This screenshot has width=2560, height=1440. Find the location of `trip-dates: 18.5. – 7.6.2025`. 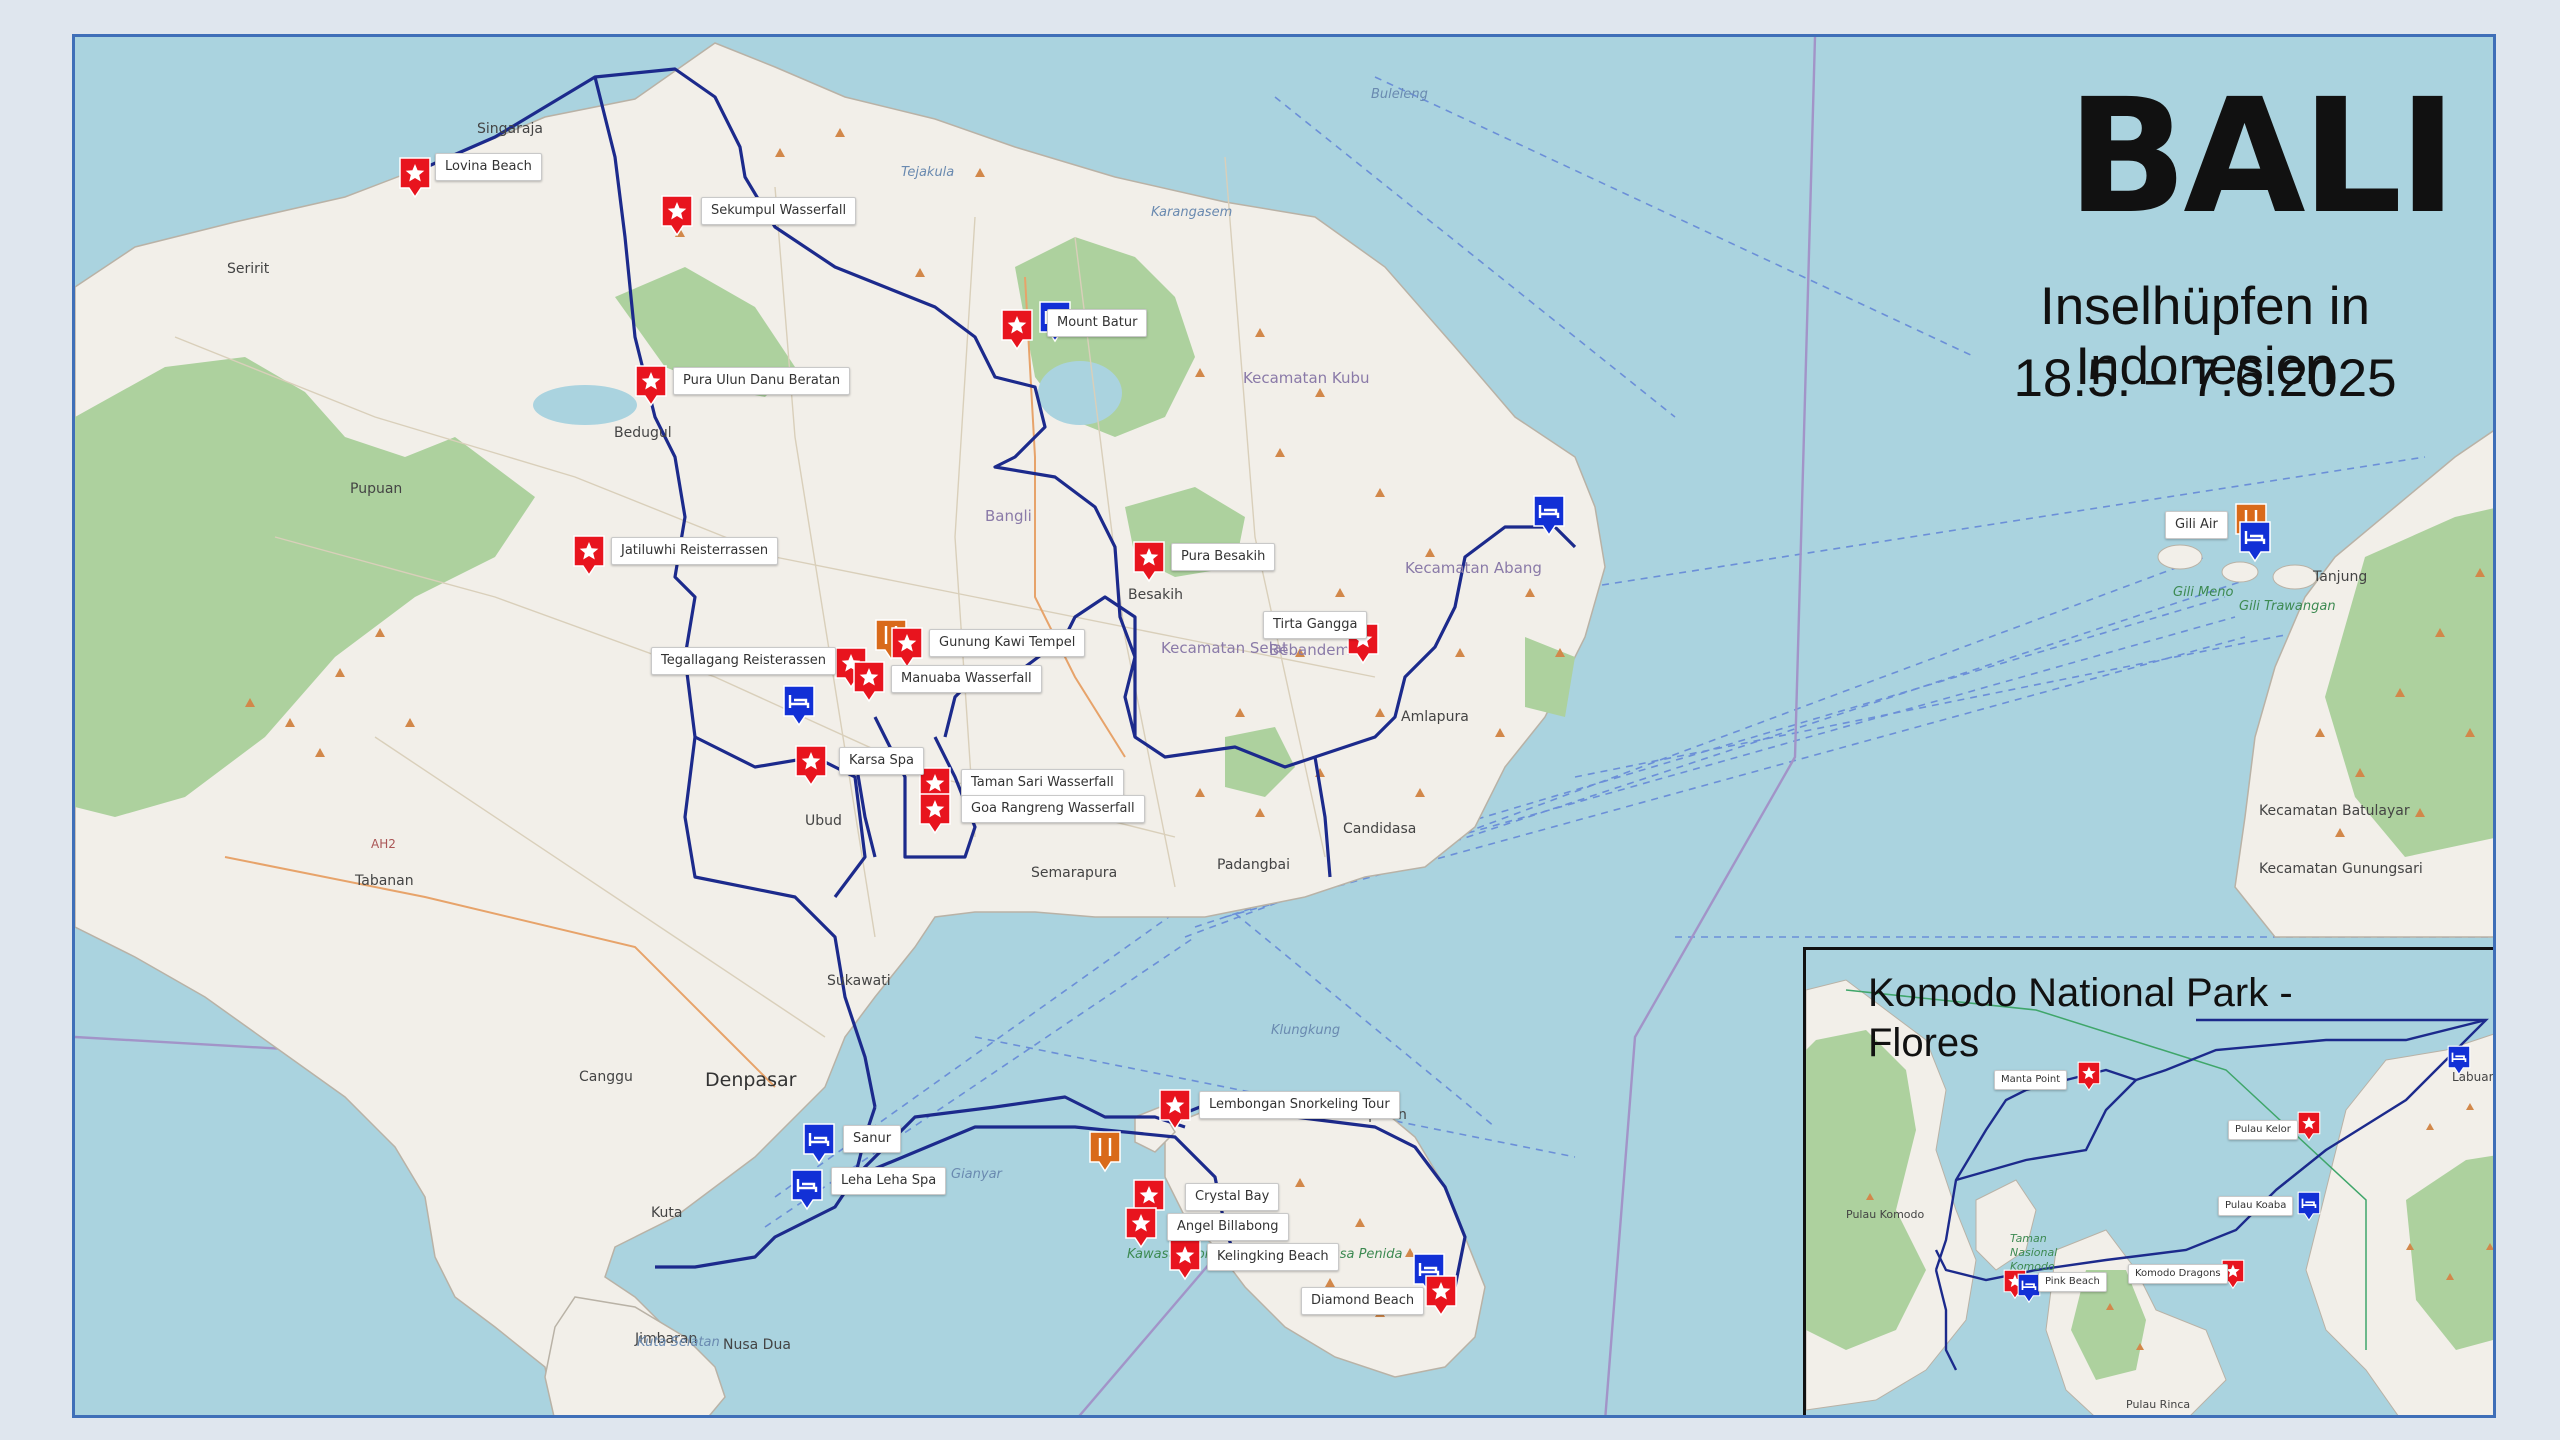

trip-dates: 18.5. – 7.6.2025 is located at coordinates (2205, 378).